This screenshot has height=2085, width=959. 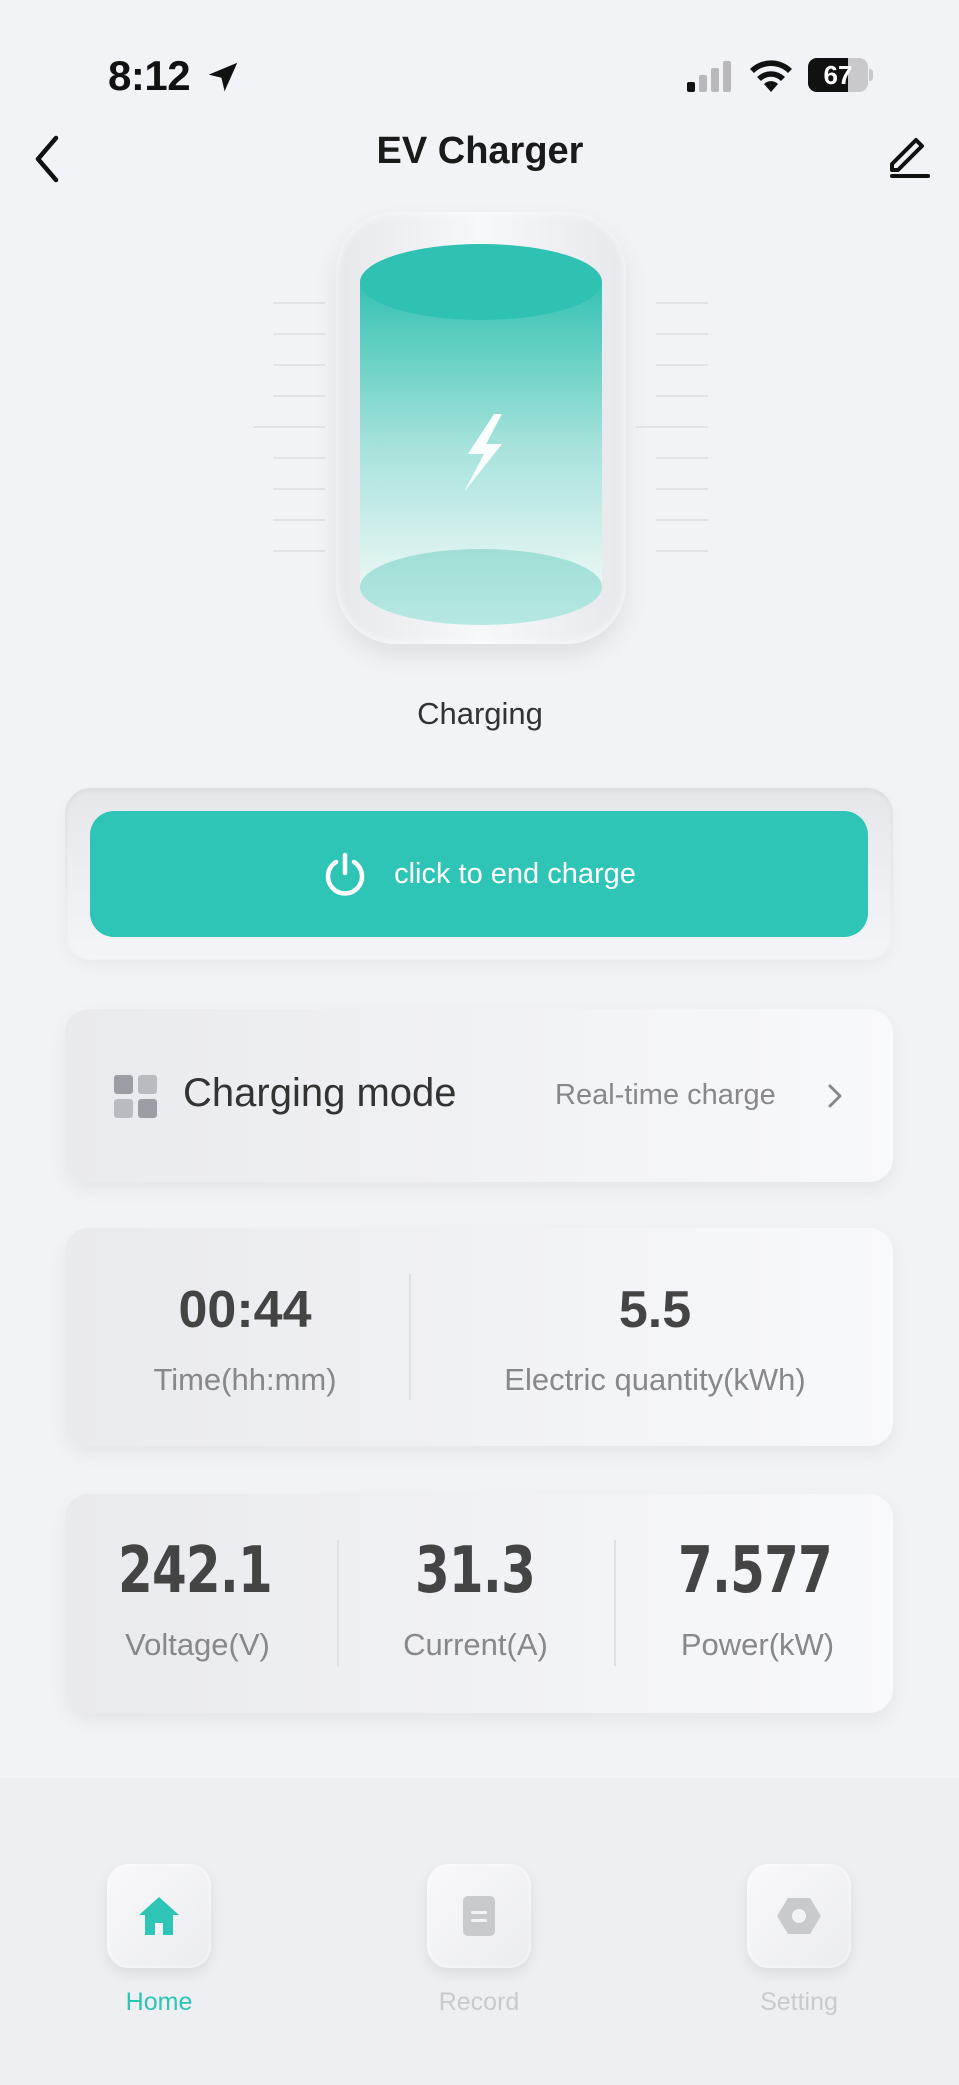 I want to click on gauge-ticks-left, so click(x=275, y=430).